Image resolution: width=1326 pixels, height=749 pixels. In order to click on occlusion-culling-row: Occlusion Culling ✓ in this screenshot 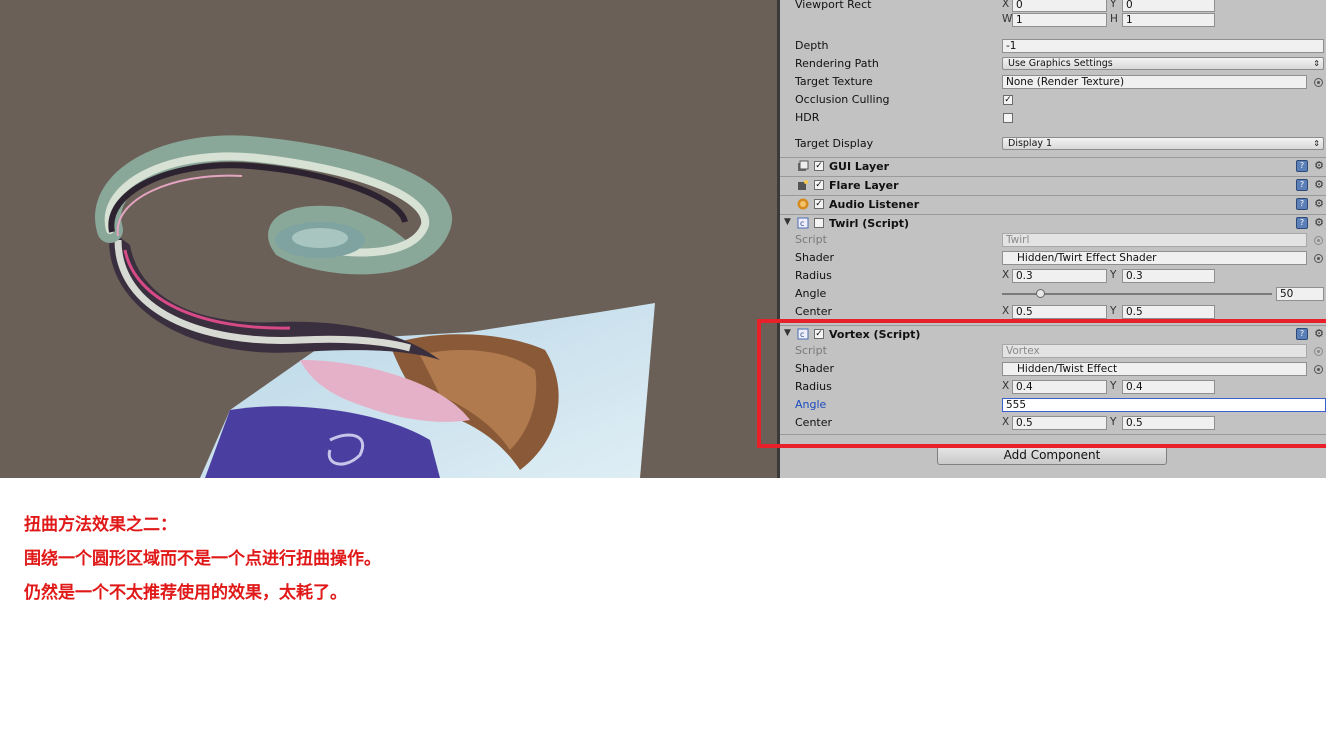, I will do `click(1053, 100)`.